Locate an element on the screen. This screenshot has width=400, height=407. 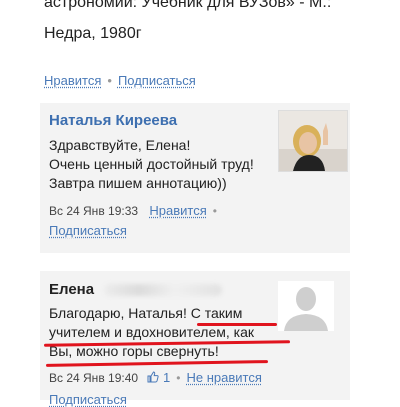
comment-reply: Подписаться is located at coordinates (88, 230).